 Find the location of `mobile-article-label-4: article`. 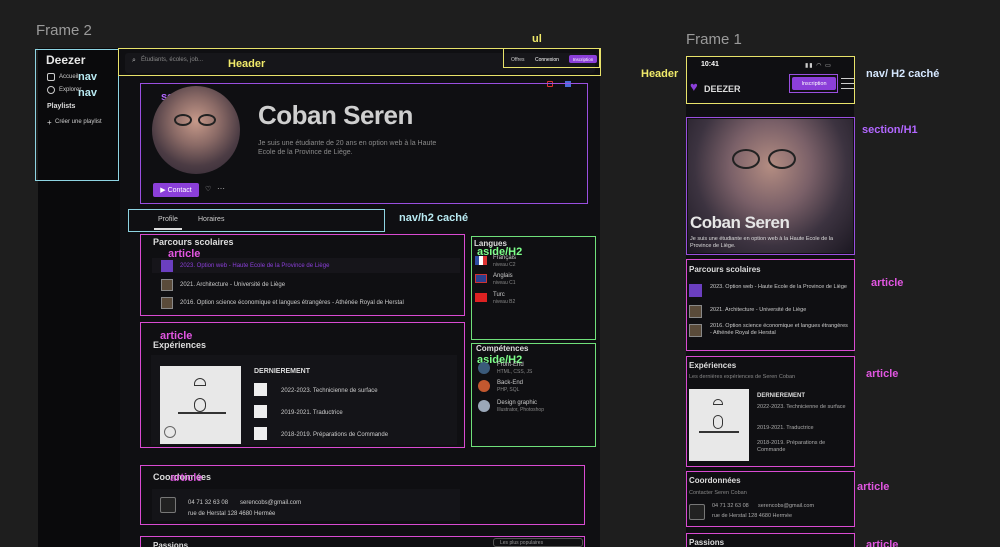

mobile-article-label-4: article is located at coordinates (882, 543).